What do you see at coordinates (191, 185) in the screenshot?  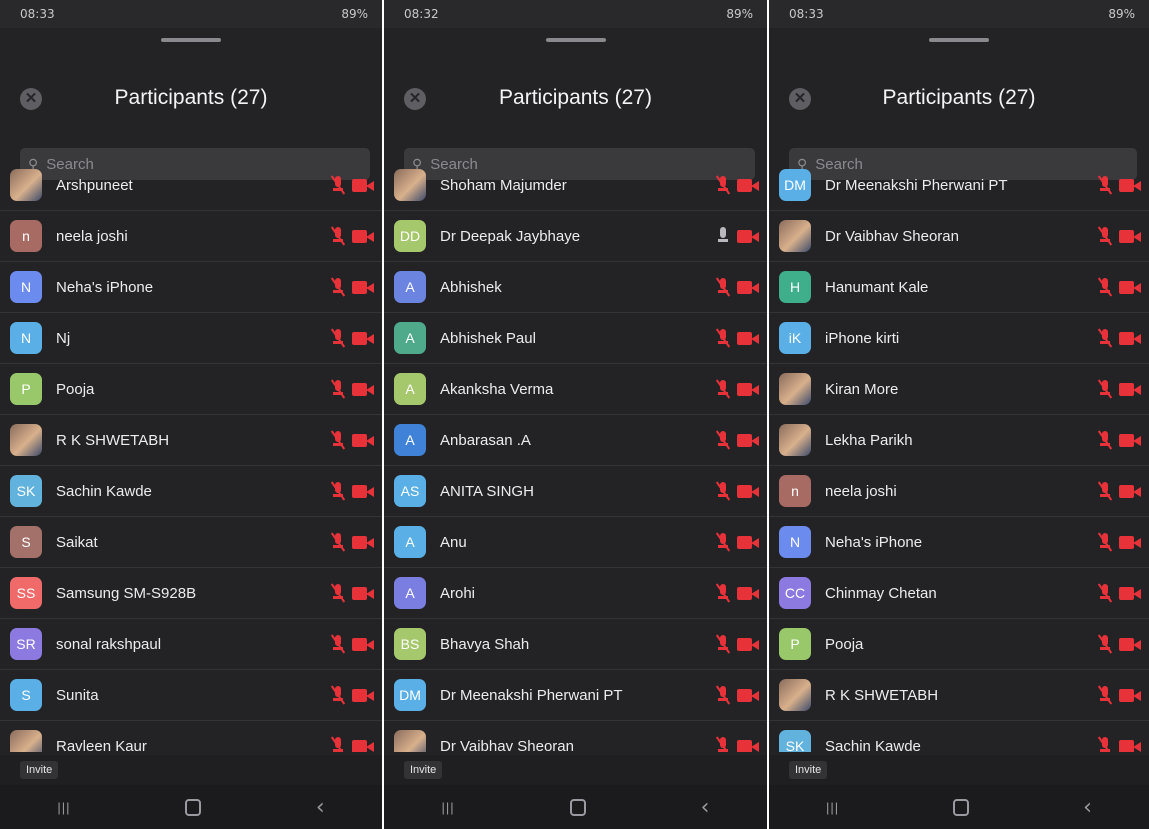 I see `participant-row: Arshpuneet` at bounding box center [191, 185].